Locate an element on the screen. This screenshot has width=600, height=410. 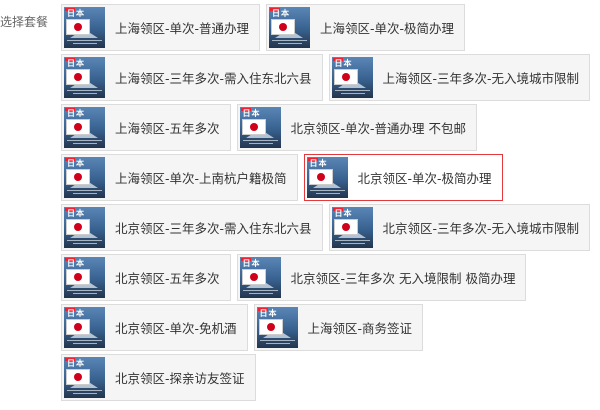
package-option: 日本上海领区-单次-上南杭户籍极简 is located at coordinates (179, 177).